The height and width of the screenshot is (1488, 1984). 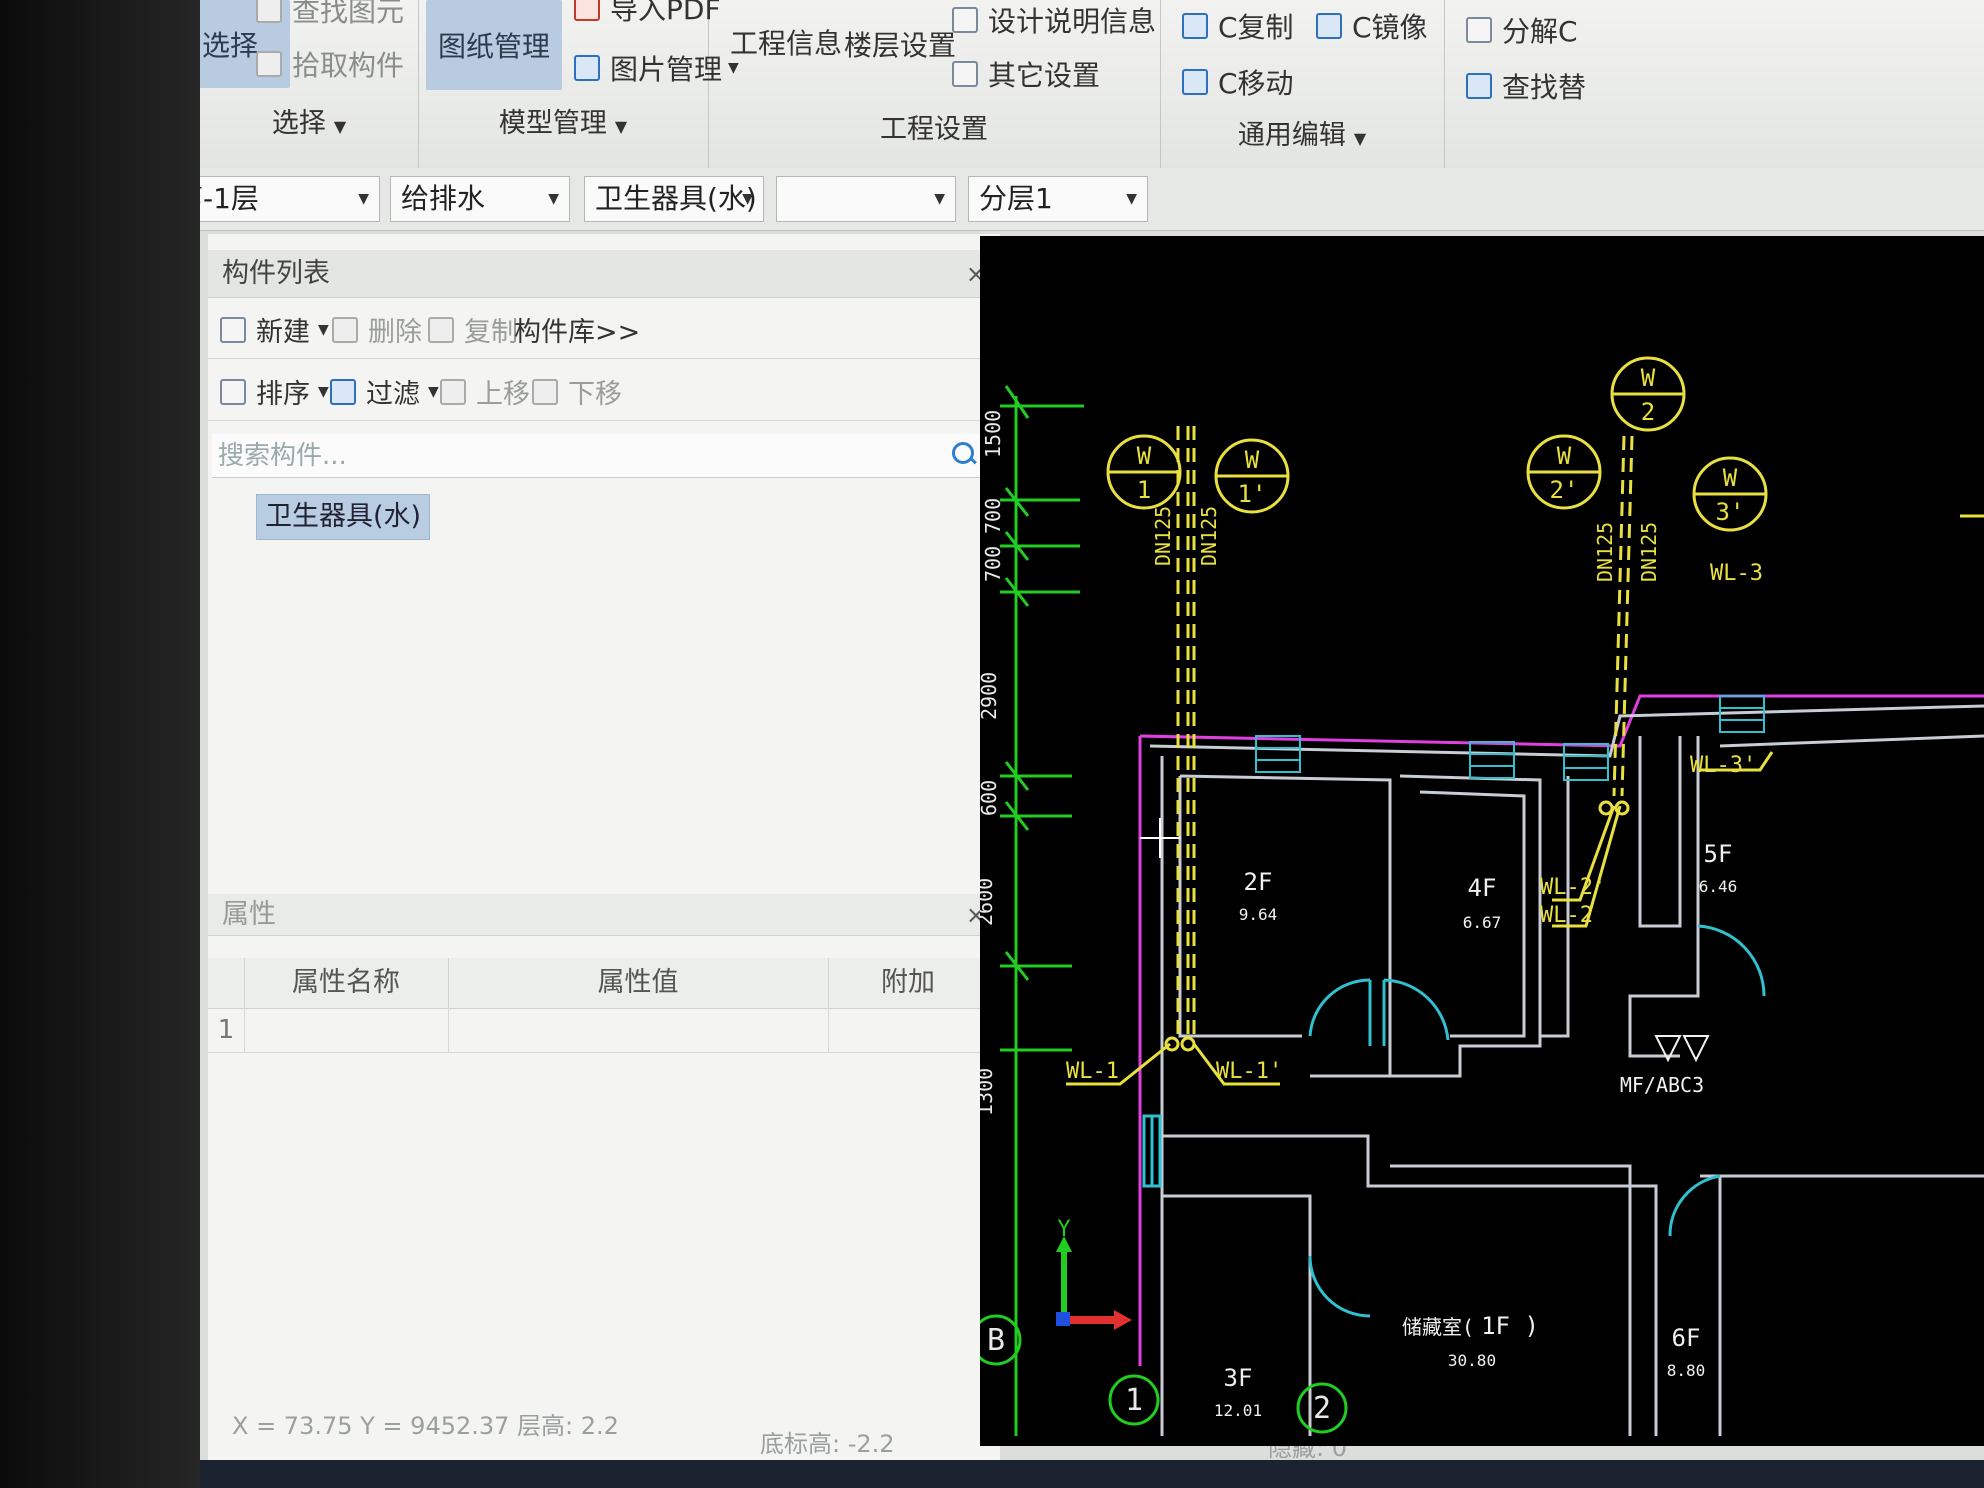 I want to click on design-notes-label: 设计说明信息, so click(x=1072, y=21).